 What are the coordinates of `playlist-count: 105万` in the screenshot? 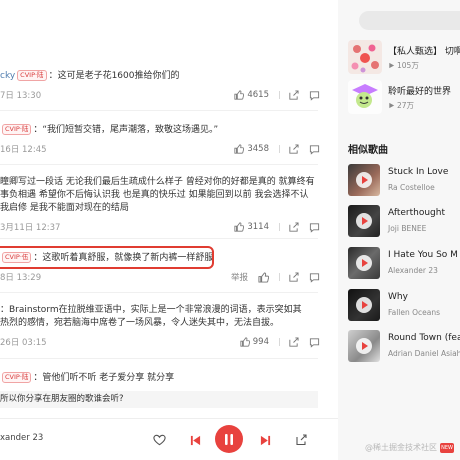 It's located at (408, 65).